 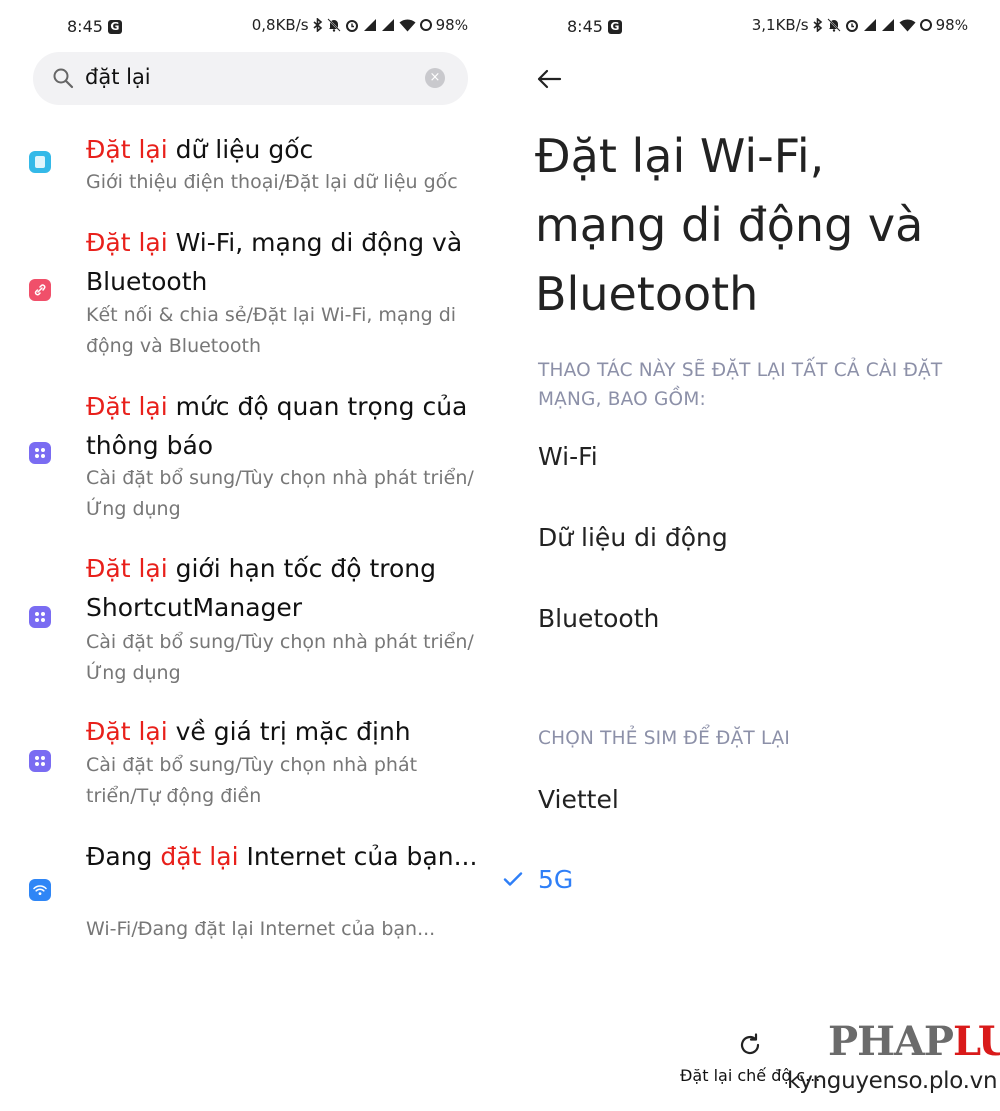 I want to click on connection-share-icon, so click(x=40, y=290).